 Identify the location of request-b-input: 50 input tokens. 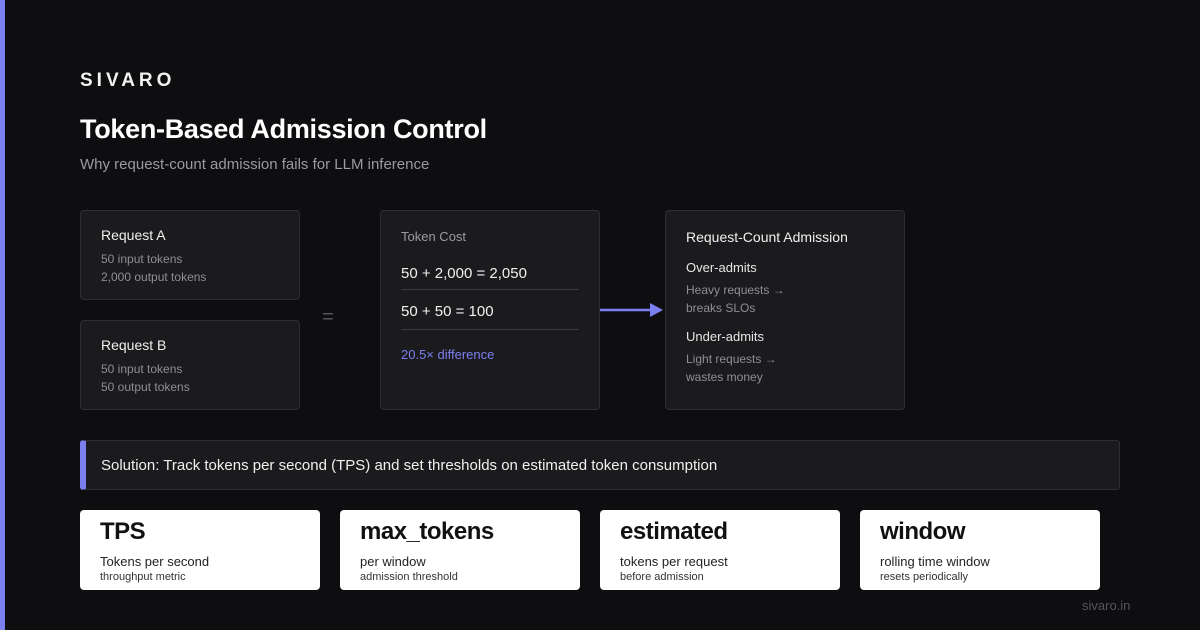
(142, 369).